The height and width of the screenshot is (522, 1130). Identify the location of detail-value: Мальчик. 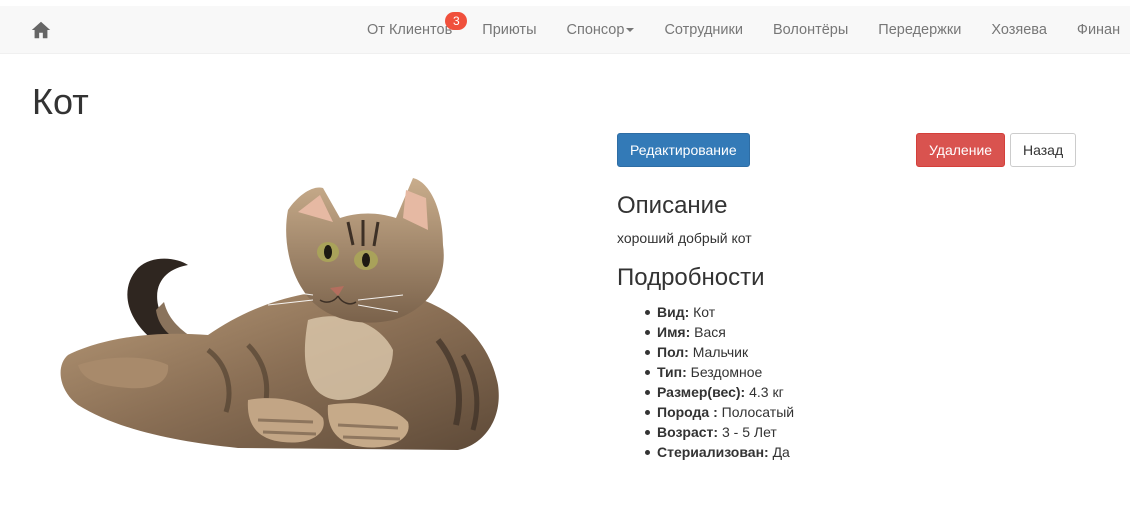
(720, 352).